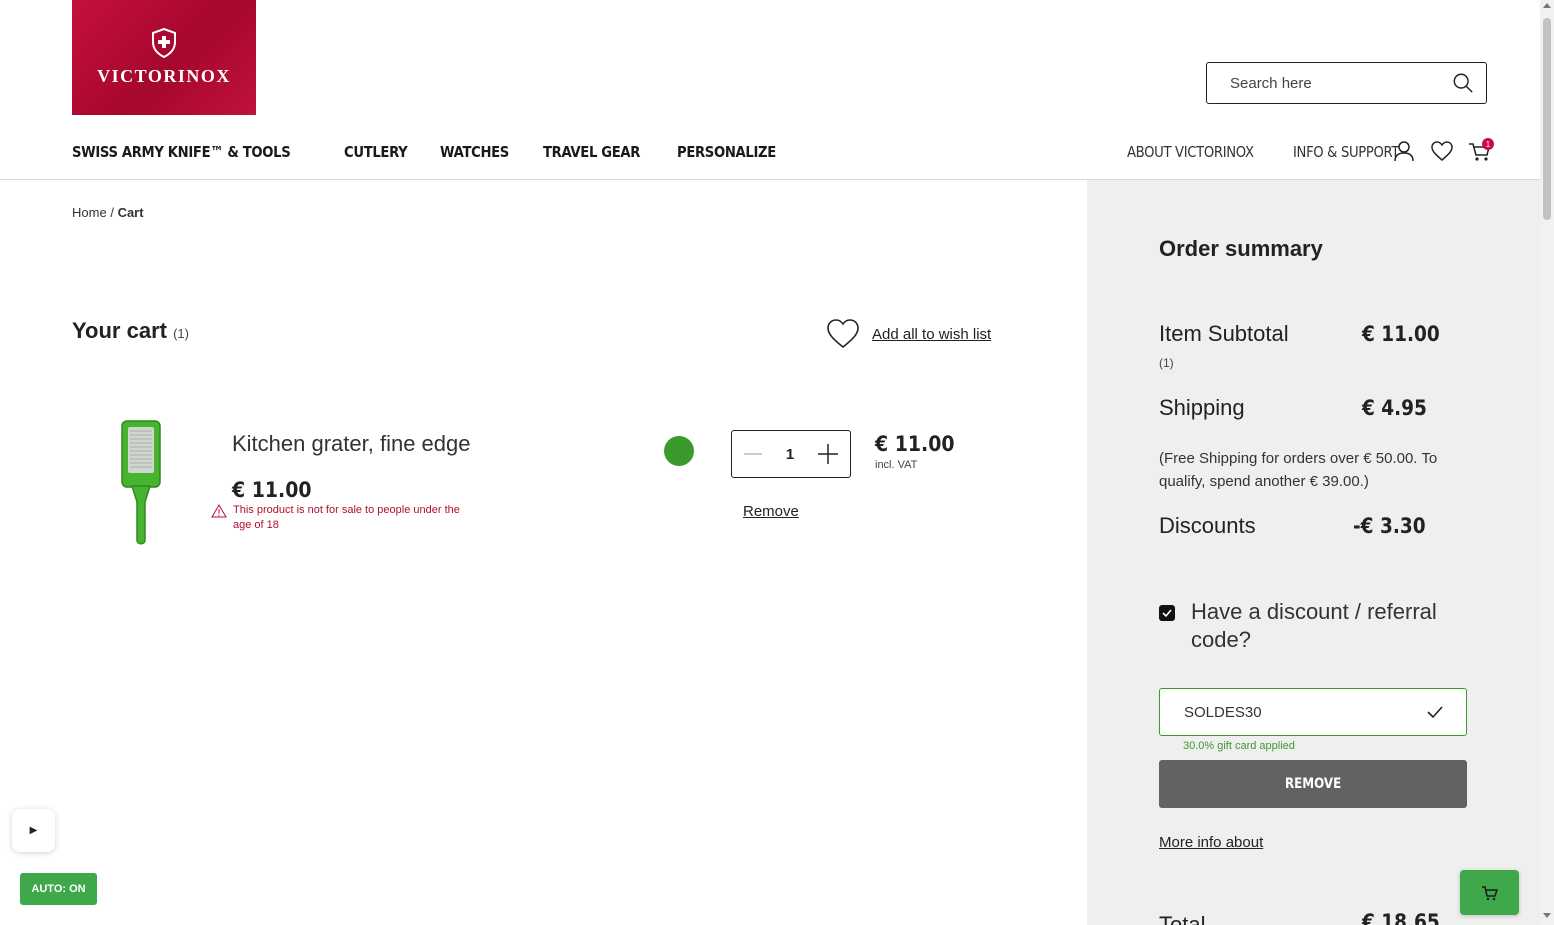  What do you see at coordinates (89, 212) in the screenshot?
I see `breadcrumb-home: Home` at bounding box center [89, 212].